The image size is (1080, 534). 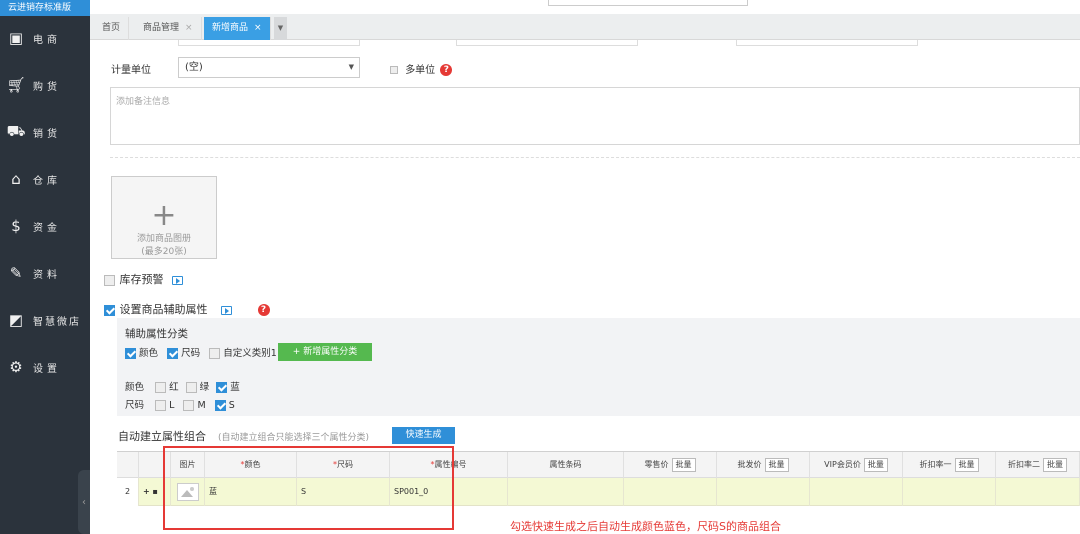 What do you see at coordinates (16, 85) in the screenshot?
I see `cart-icon: 🛒︎` at bounding box center [16, 85].